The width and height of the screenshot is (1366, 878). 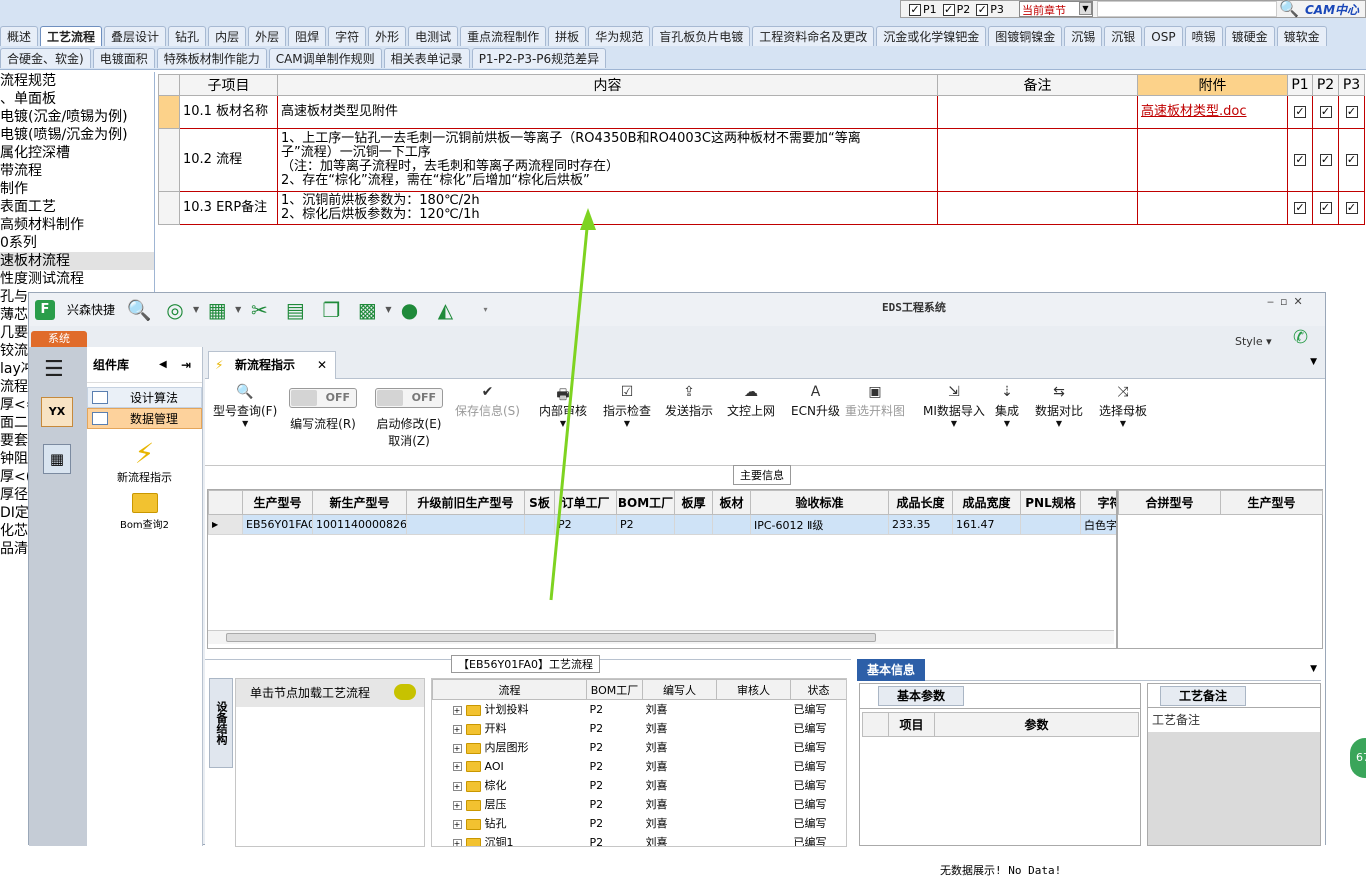 What do you see at coordinates (77, 207) in the screenshot?
I see `sidebar-item: 表面工艺` at bounding box center [77, 207].